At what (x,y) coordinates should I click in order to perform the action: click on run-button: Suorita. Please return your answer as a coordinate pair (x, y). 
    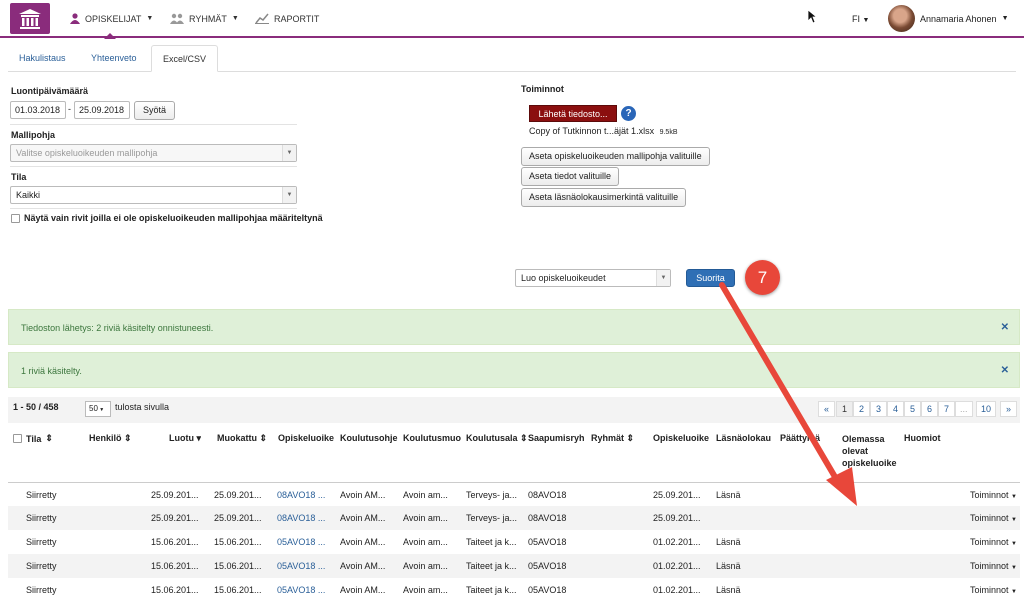
    Looking at the image, I should click on (710, 278).